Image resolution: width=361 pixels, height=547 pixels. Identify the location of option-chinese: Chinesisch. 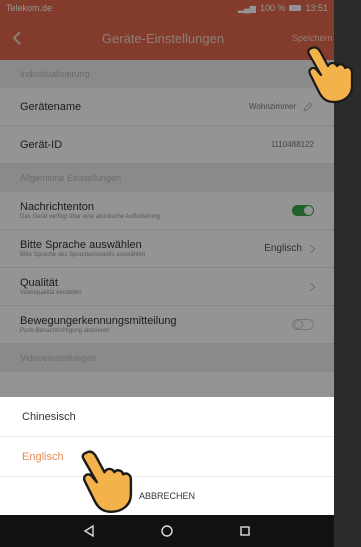
(167, 417).